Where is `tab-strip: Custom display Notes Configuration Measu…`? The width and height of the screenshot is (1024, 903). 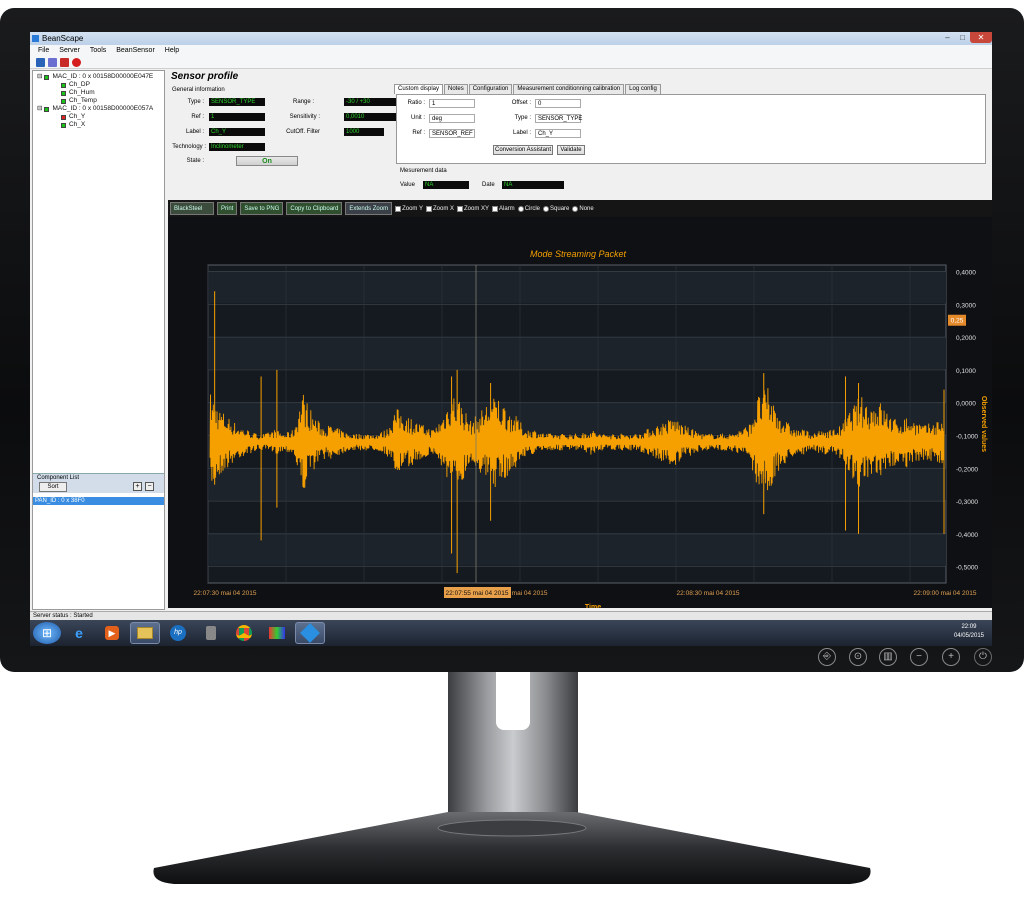 tab-strip: Custom display Notes Configuration Measu… is located at coordinates (692, 89).